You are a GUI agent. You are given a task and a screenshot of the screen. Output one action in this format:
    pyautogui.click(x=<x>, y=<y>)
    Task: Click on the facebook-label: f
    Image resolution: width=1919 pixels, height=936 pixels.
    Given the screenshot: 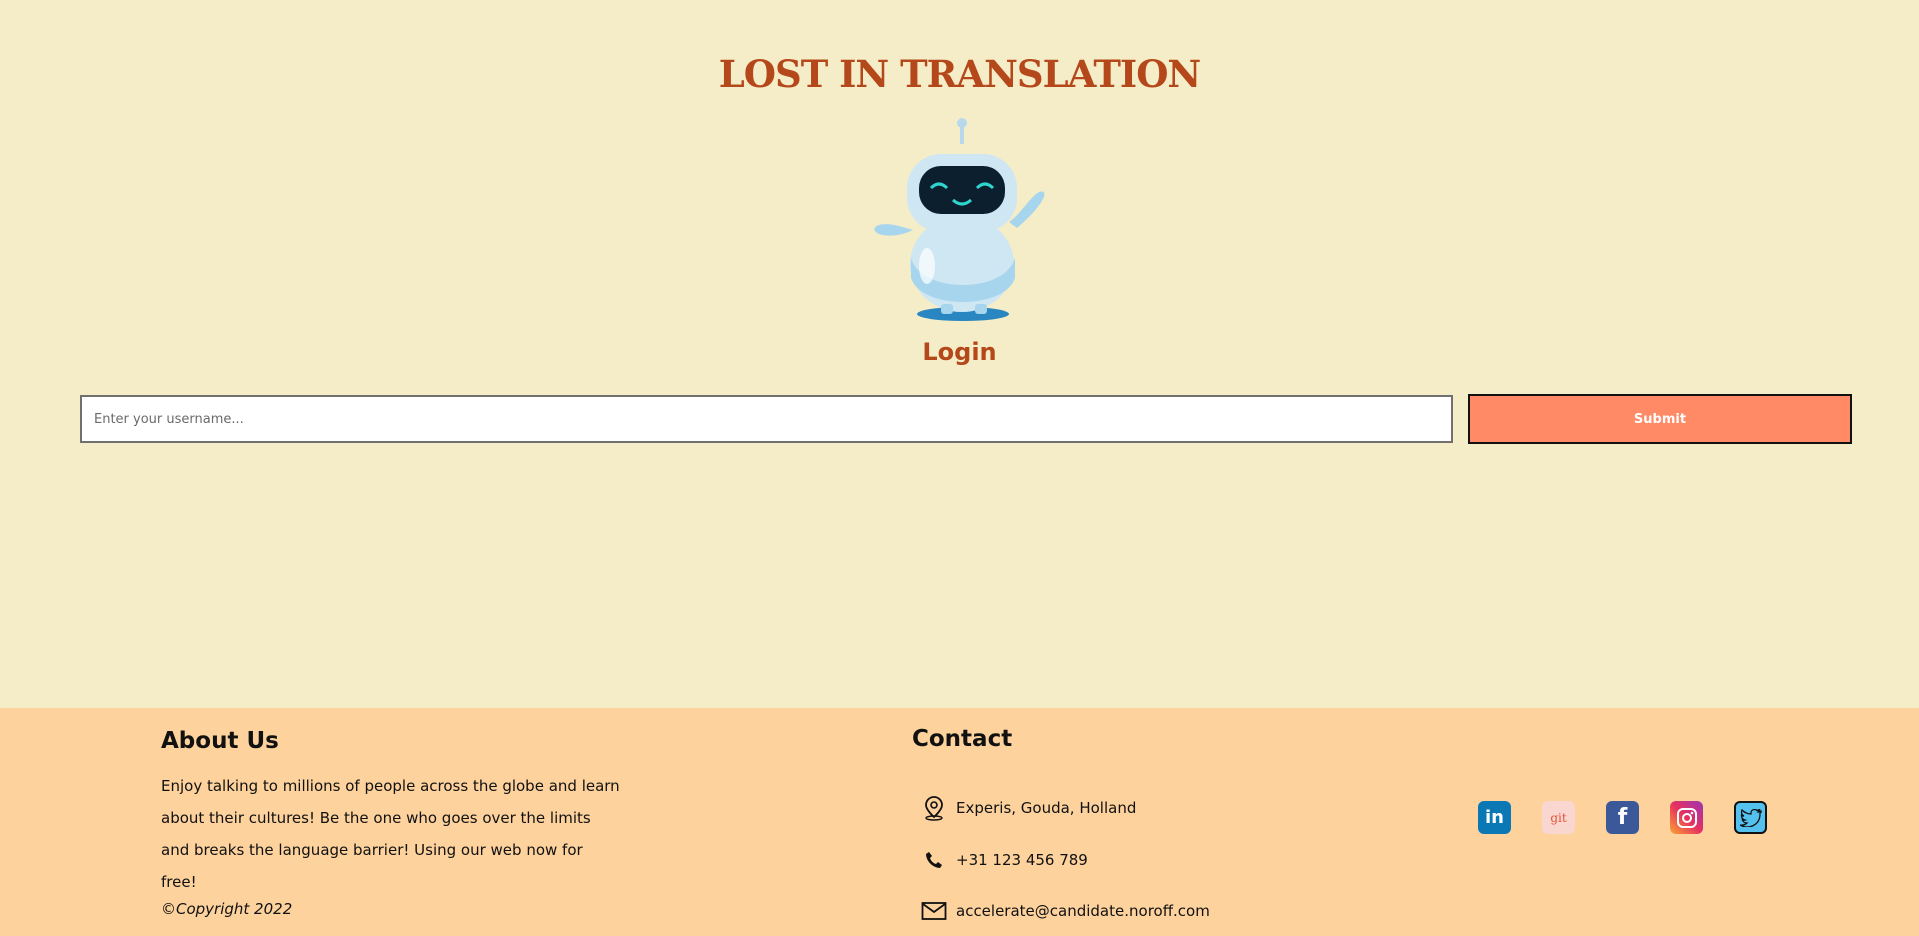 What is the action you would take?
    pyautogui.click(x=1622, y=817)
    